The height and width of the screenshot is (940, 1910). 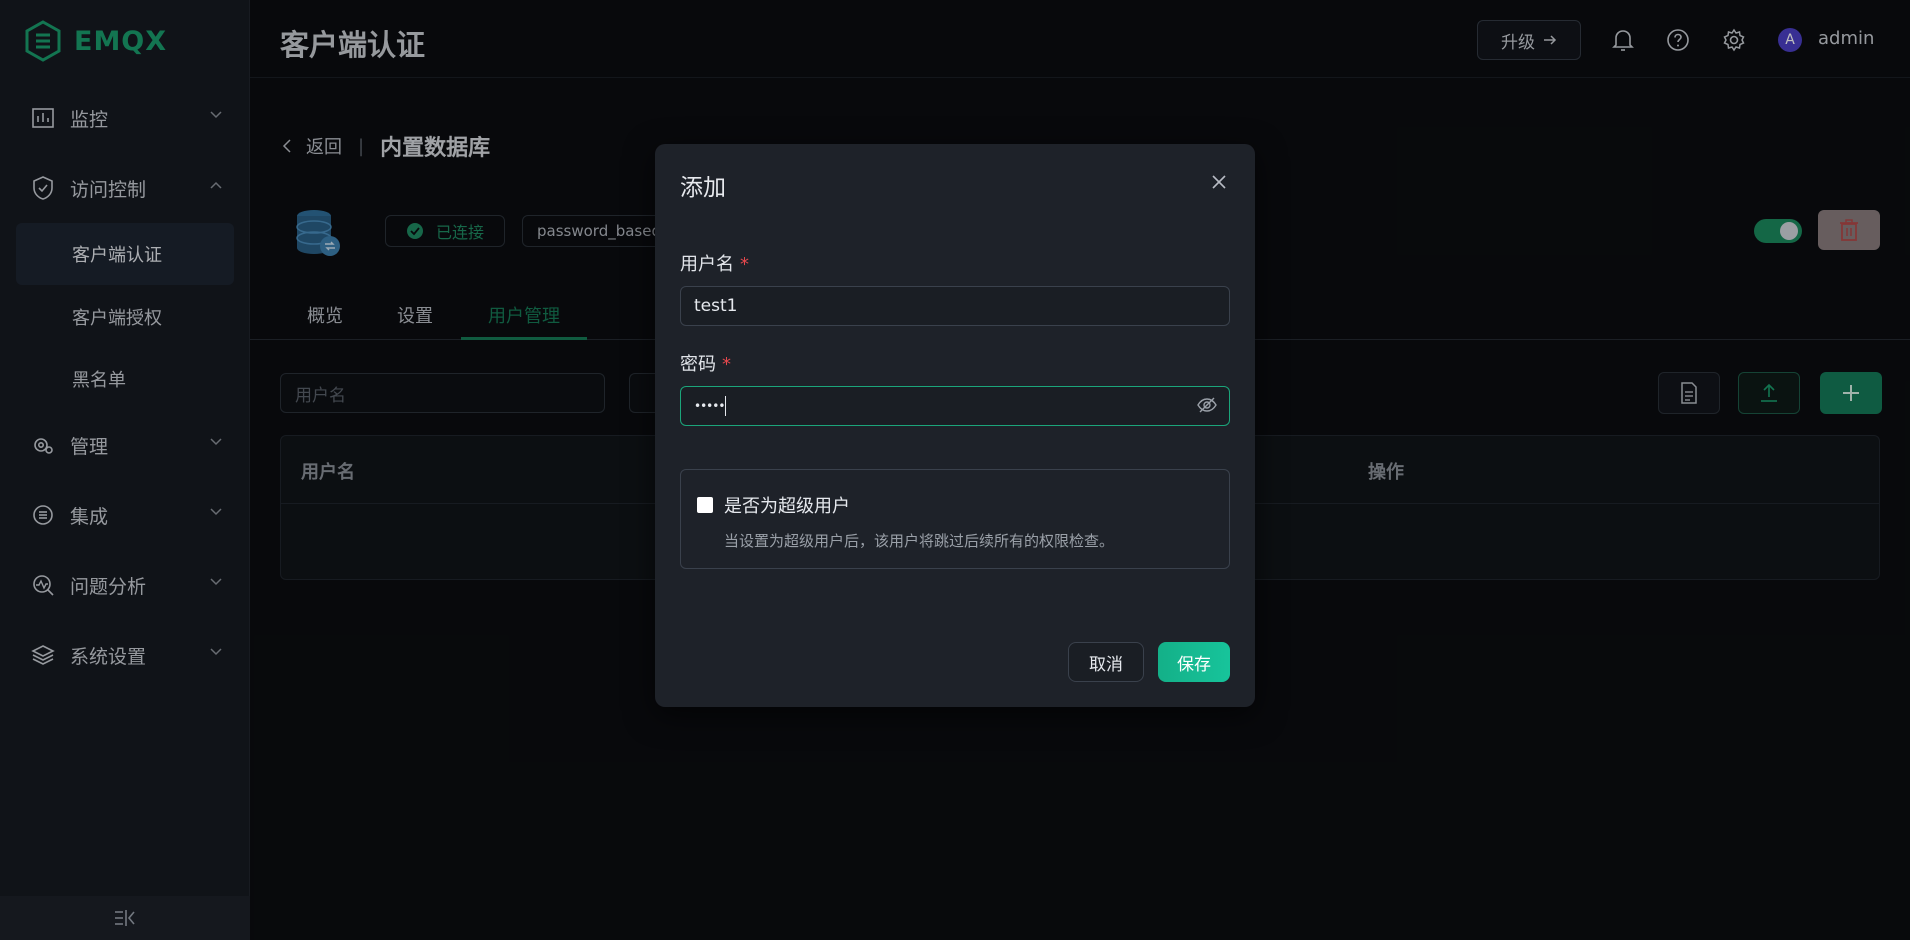 What do you see at coordinates (709, 406) in the screenshot?
I see `password-value: •••••` at bounding box center [709, 406].